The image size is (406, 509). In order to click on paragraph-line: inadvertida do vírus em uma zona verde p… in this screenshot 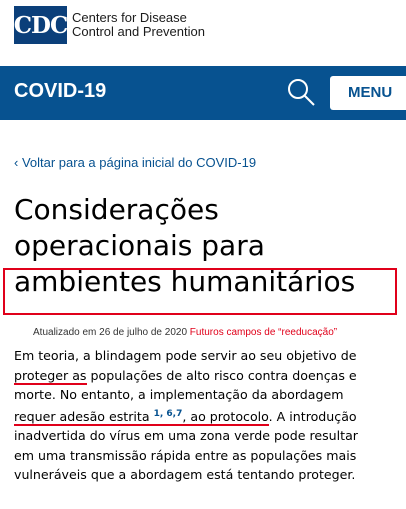, I will do `click(186, 435)`.